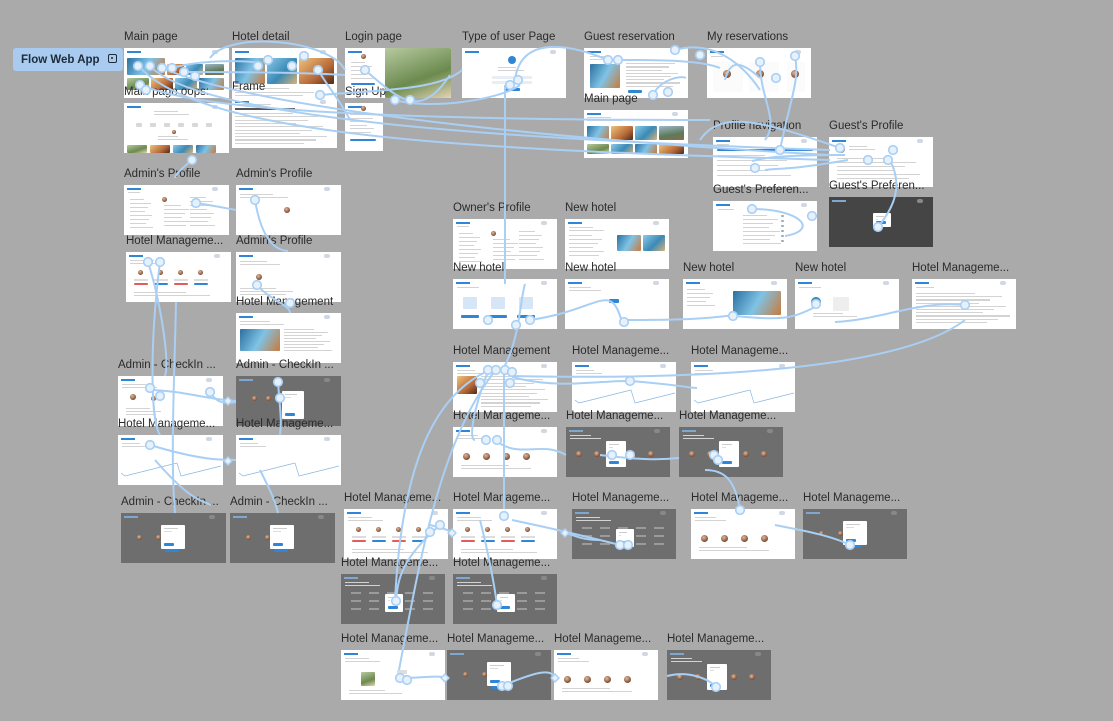 The height and width of the screenshot is (721, 1113). Describe the element at coordinates (759, 64) in the screenshot. I see `screen-frame: My reservations` at that location.